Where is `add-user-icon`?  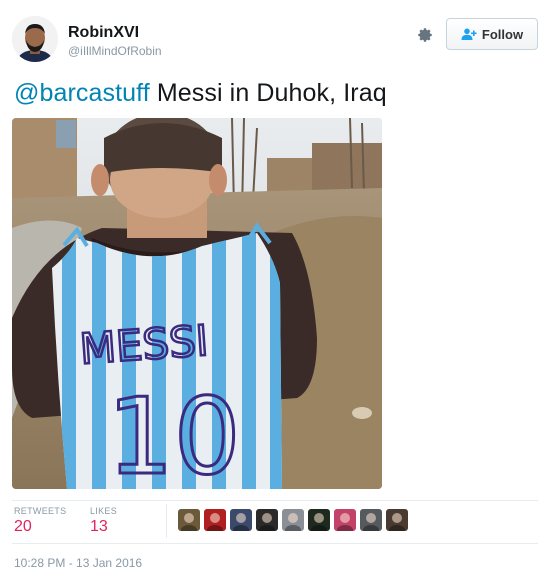
add-user-icon is located at coordinates (469, 34).